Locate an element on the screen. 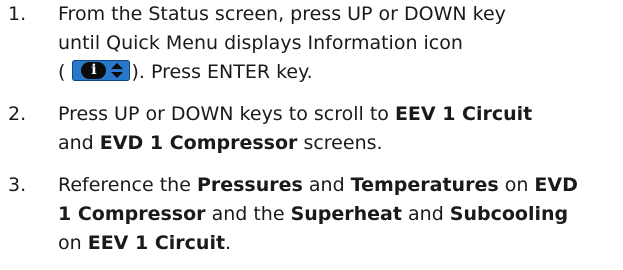 The height and width of the screenshot is (270, 623). information-icon: i is located at coordinates (101, 70).